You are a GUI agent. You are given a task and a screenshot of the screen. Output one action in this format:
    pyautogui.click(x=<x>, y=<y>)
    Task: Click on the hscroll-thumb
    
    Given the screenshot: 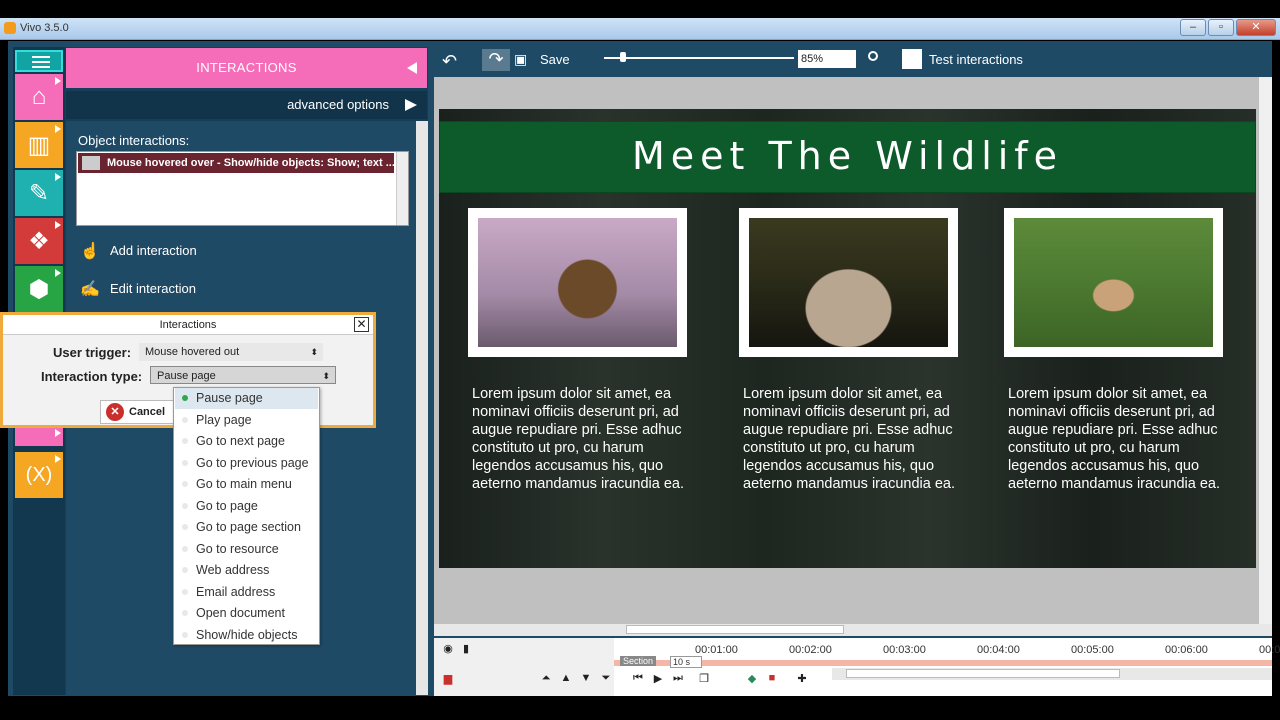 What is the action you would take?
    pyautogui.click(x=735, y=629)
    